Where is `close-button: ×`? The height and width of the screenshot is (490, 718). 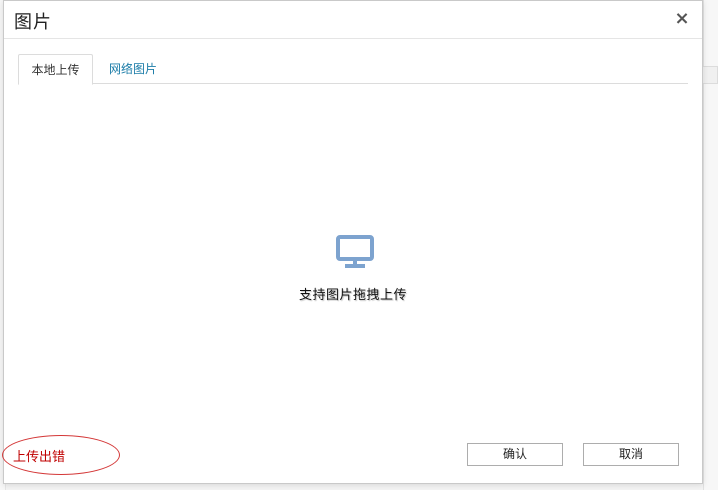 close-button: × is located at coordinates (682, 19).